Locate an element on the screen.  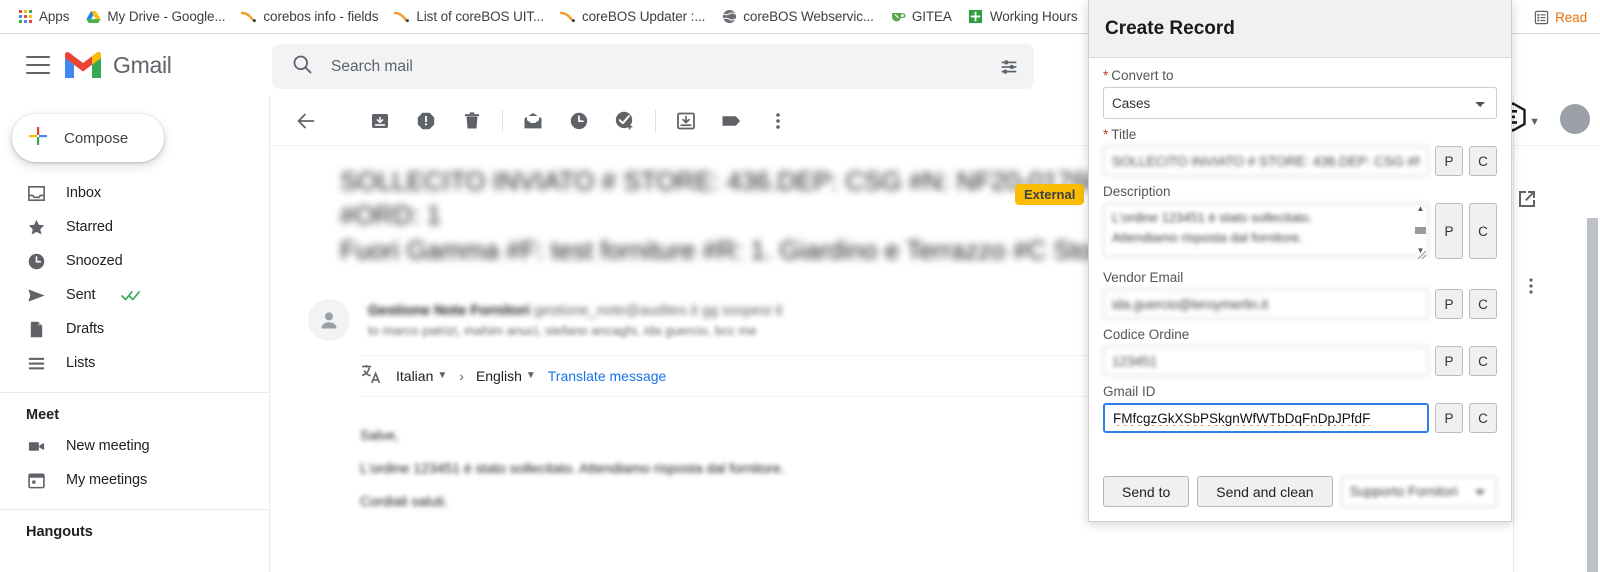
field-vendor-email: Vendor Email P C is located at coordinates (1300, 294).